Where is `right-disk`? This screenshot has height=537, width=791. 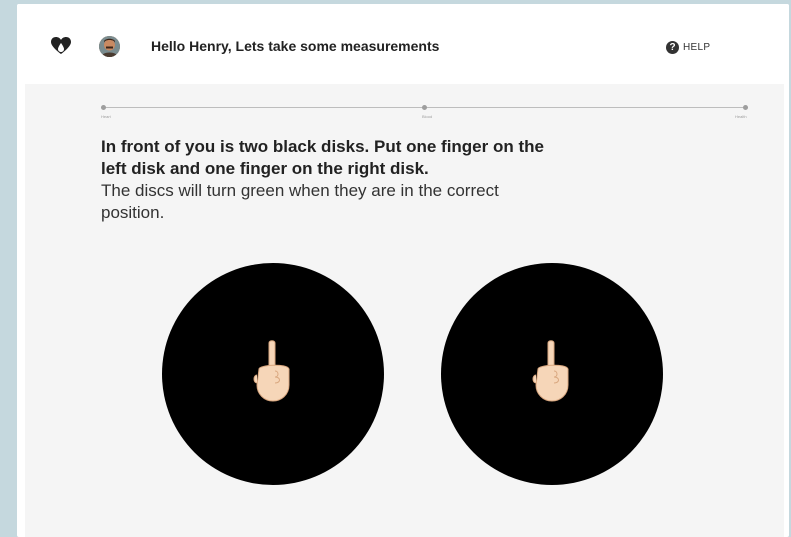 right-disk is located at coordinates (552, 374).